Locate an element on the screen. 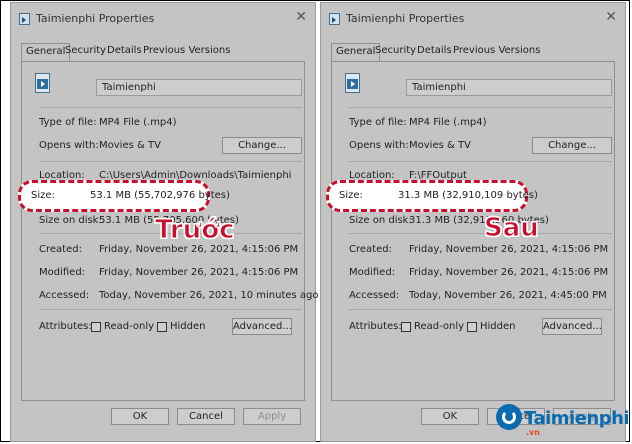 The width and height of the screenshot is (632, 444). size-highlight-after: Size: 31.3 MB (32,910,109 bytes) is located at coordinates (432, 196).